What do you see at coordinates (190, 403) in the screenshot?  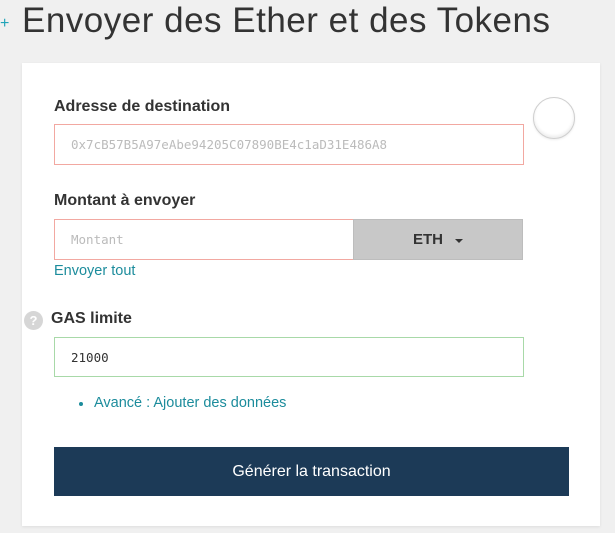 I see `advanced-add-data-link: Avancé : Ajouter des données` at bounding box center [190, 403].